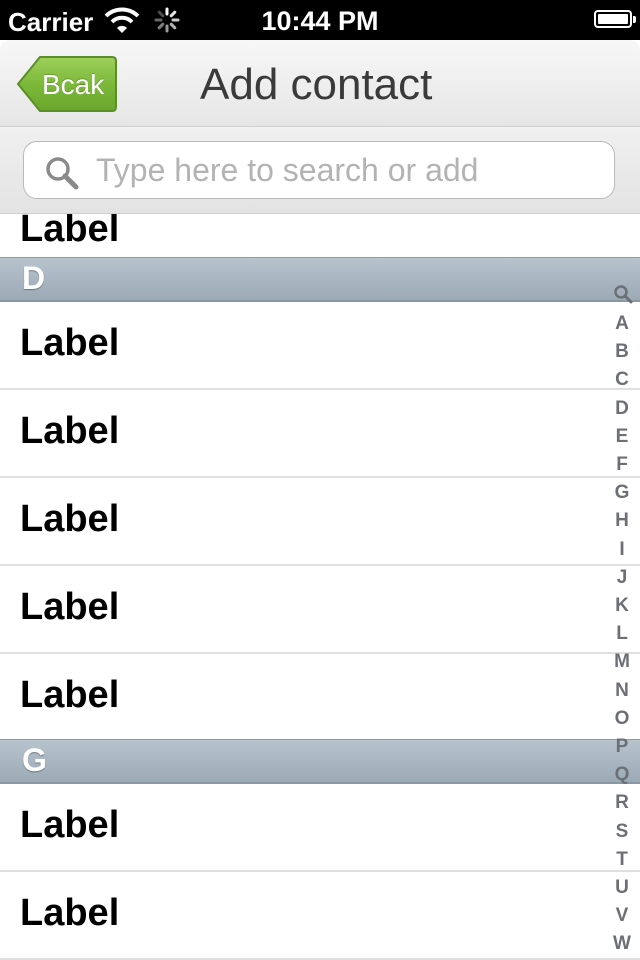 This screenshot has width=640, height=960. What do you see at coordinates (622, 916) in the screenshot?
I see `index-letter-v: V` at bounding box center [622, 916].